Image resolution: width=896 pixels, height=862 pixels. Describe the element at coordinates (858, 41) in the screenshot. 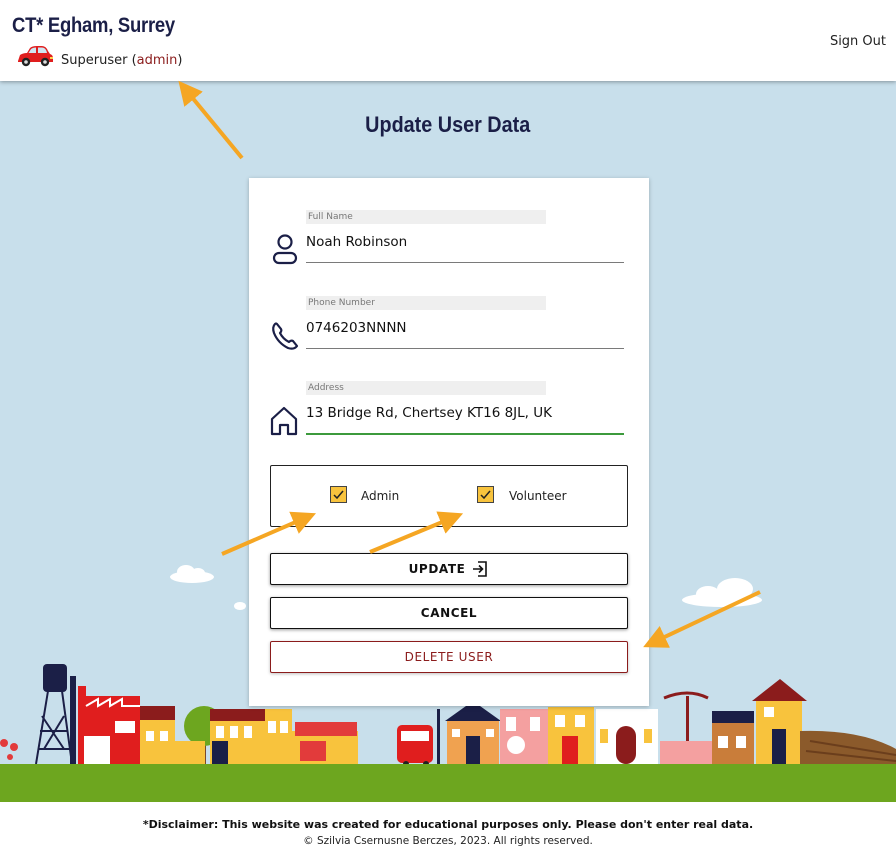

I see `sign-out-link: Sign Out` at that location.